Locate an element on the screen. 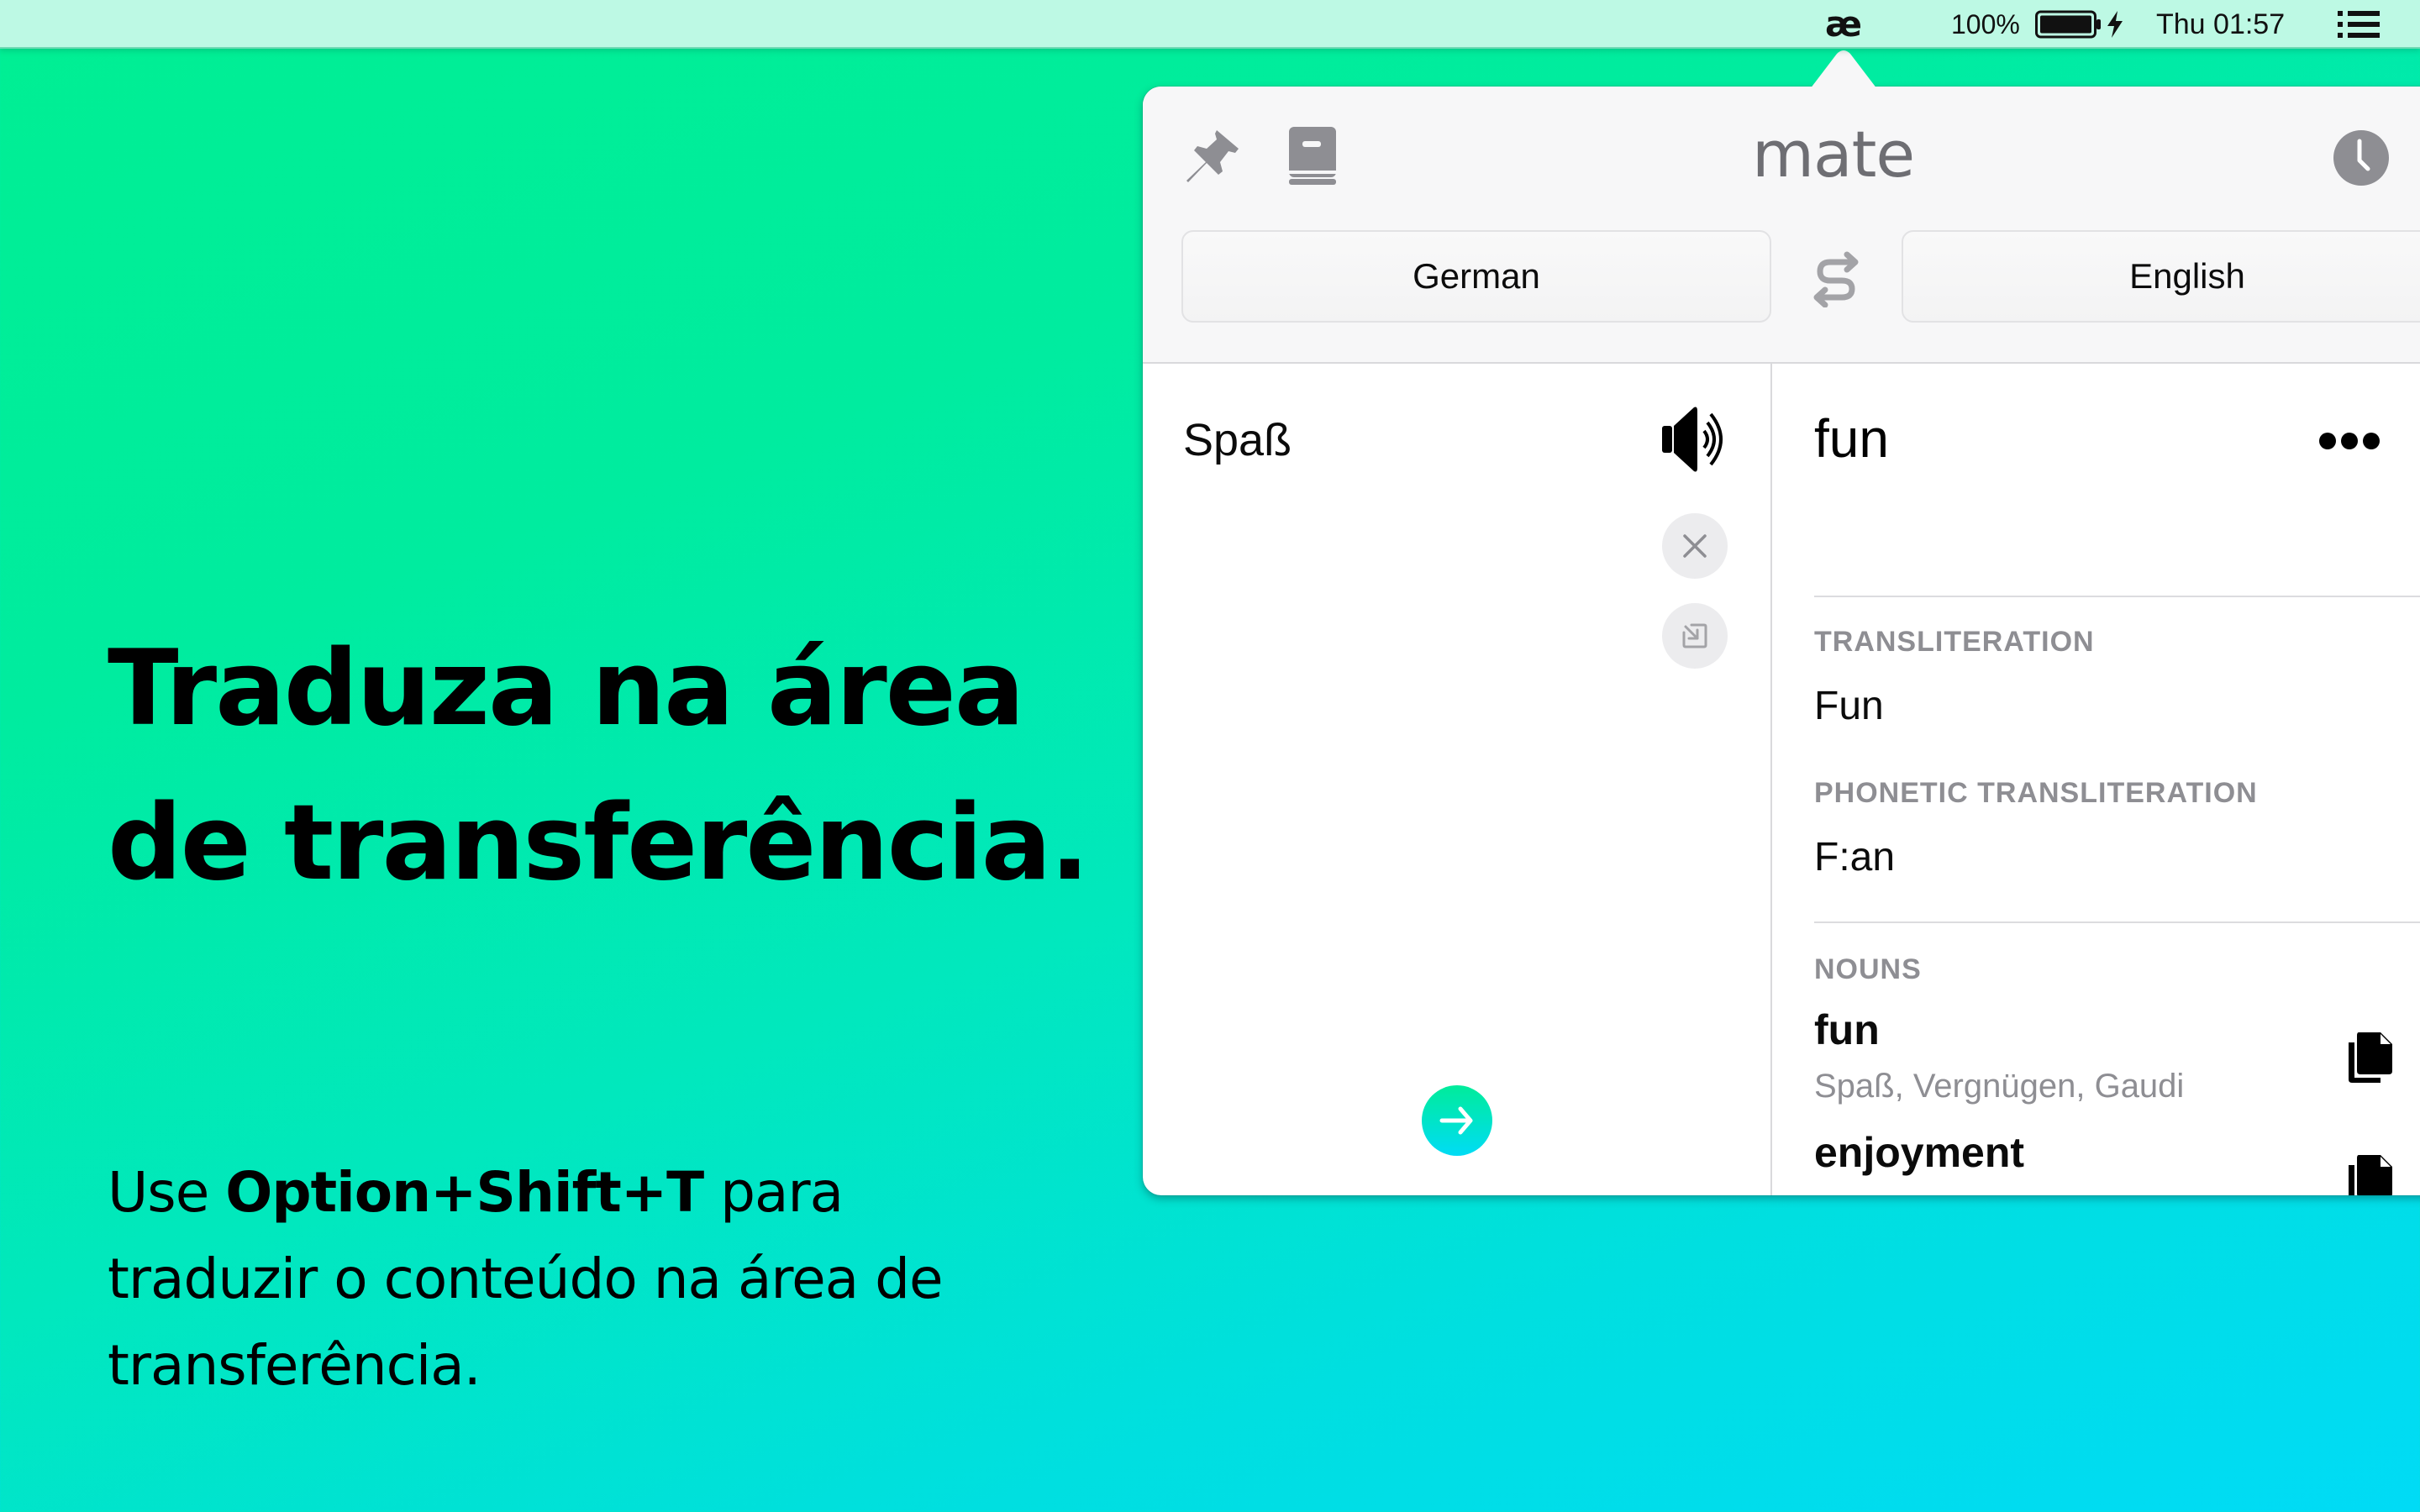  speaker-icon is located at coordinates (1695, 439).